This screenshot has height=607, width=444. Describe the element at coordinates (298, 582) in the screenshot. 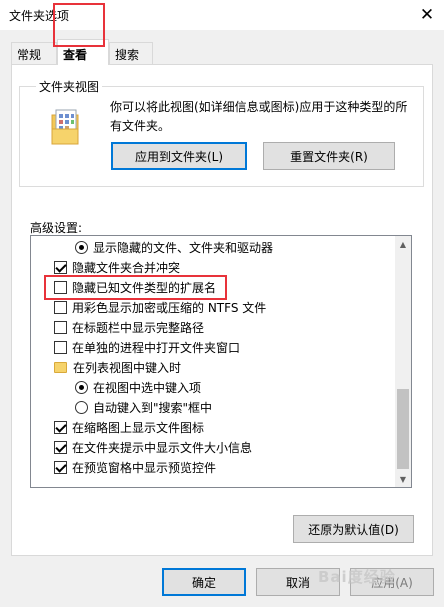

I see `cancel-button: 取消` at that location.